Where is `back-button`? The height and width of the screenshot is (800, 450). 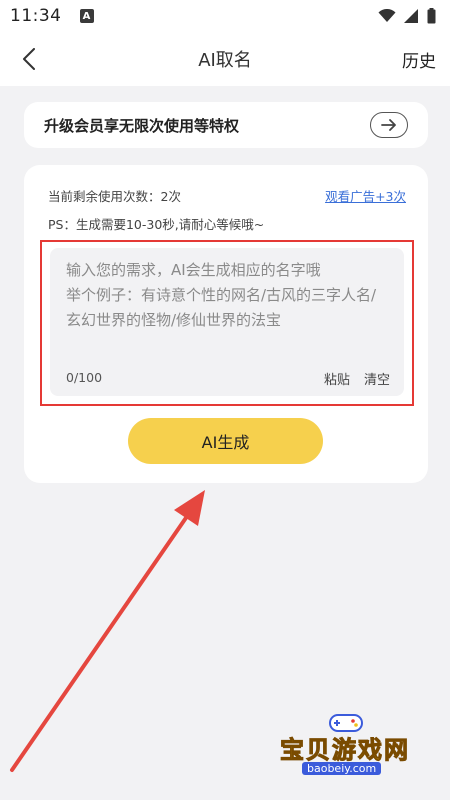
back-button is located at coordinates (29, 59).